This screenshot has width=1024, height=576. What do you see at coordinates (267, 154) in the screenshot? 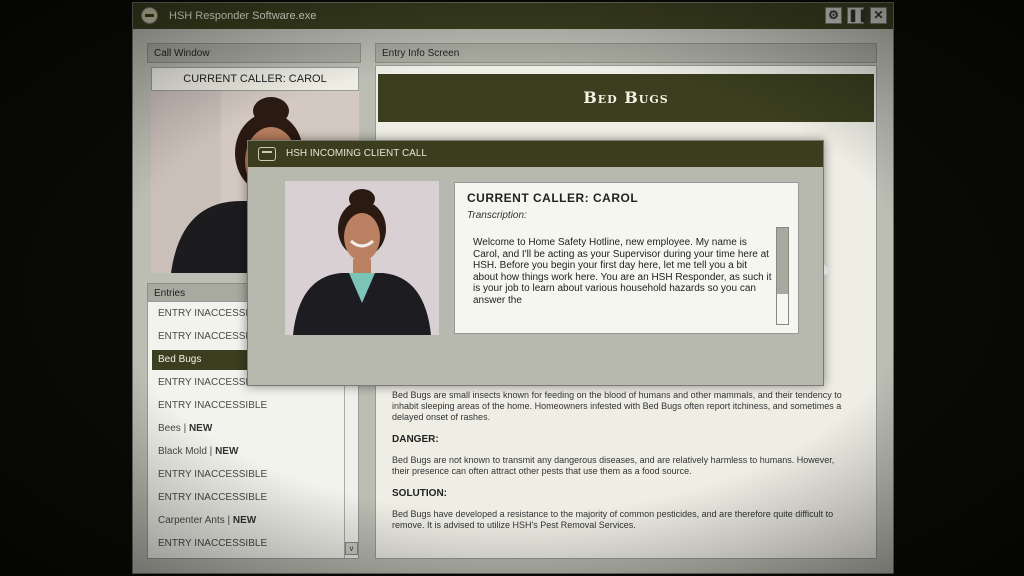
I see `phone-icon` at bounding box center [267, 154].